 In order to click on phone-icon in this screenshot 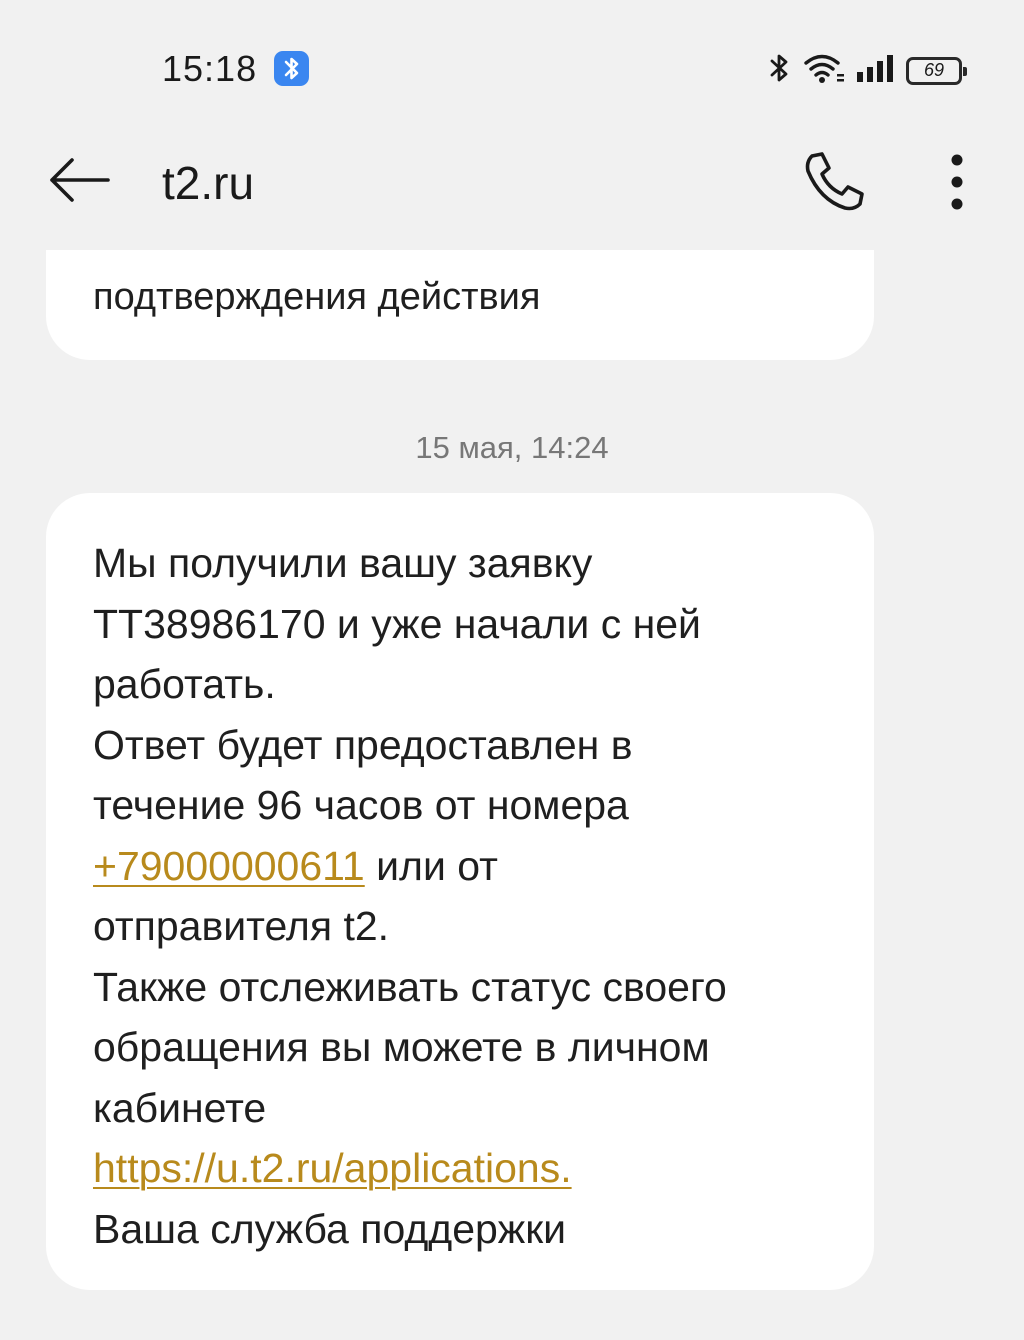, I will do `click(834, 181)`.